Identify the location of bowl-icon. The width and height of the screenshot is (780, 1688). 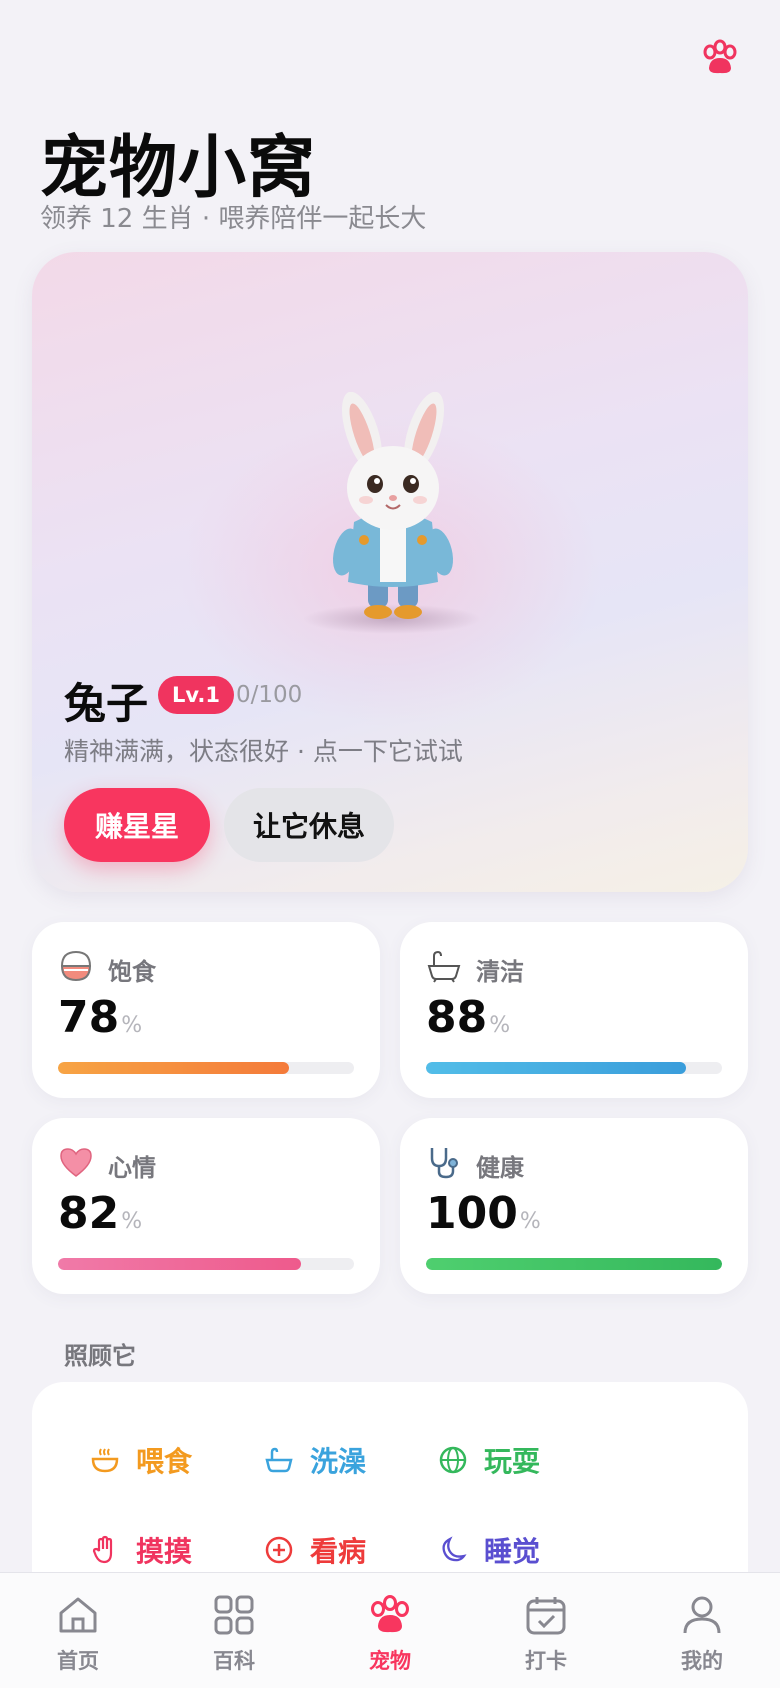
(105, 1460).